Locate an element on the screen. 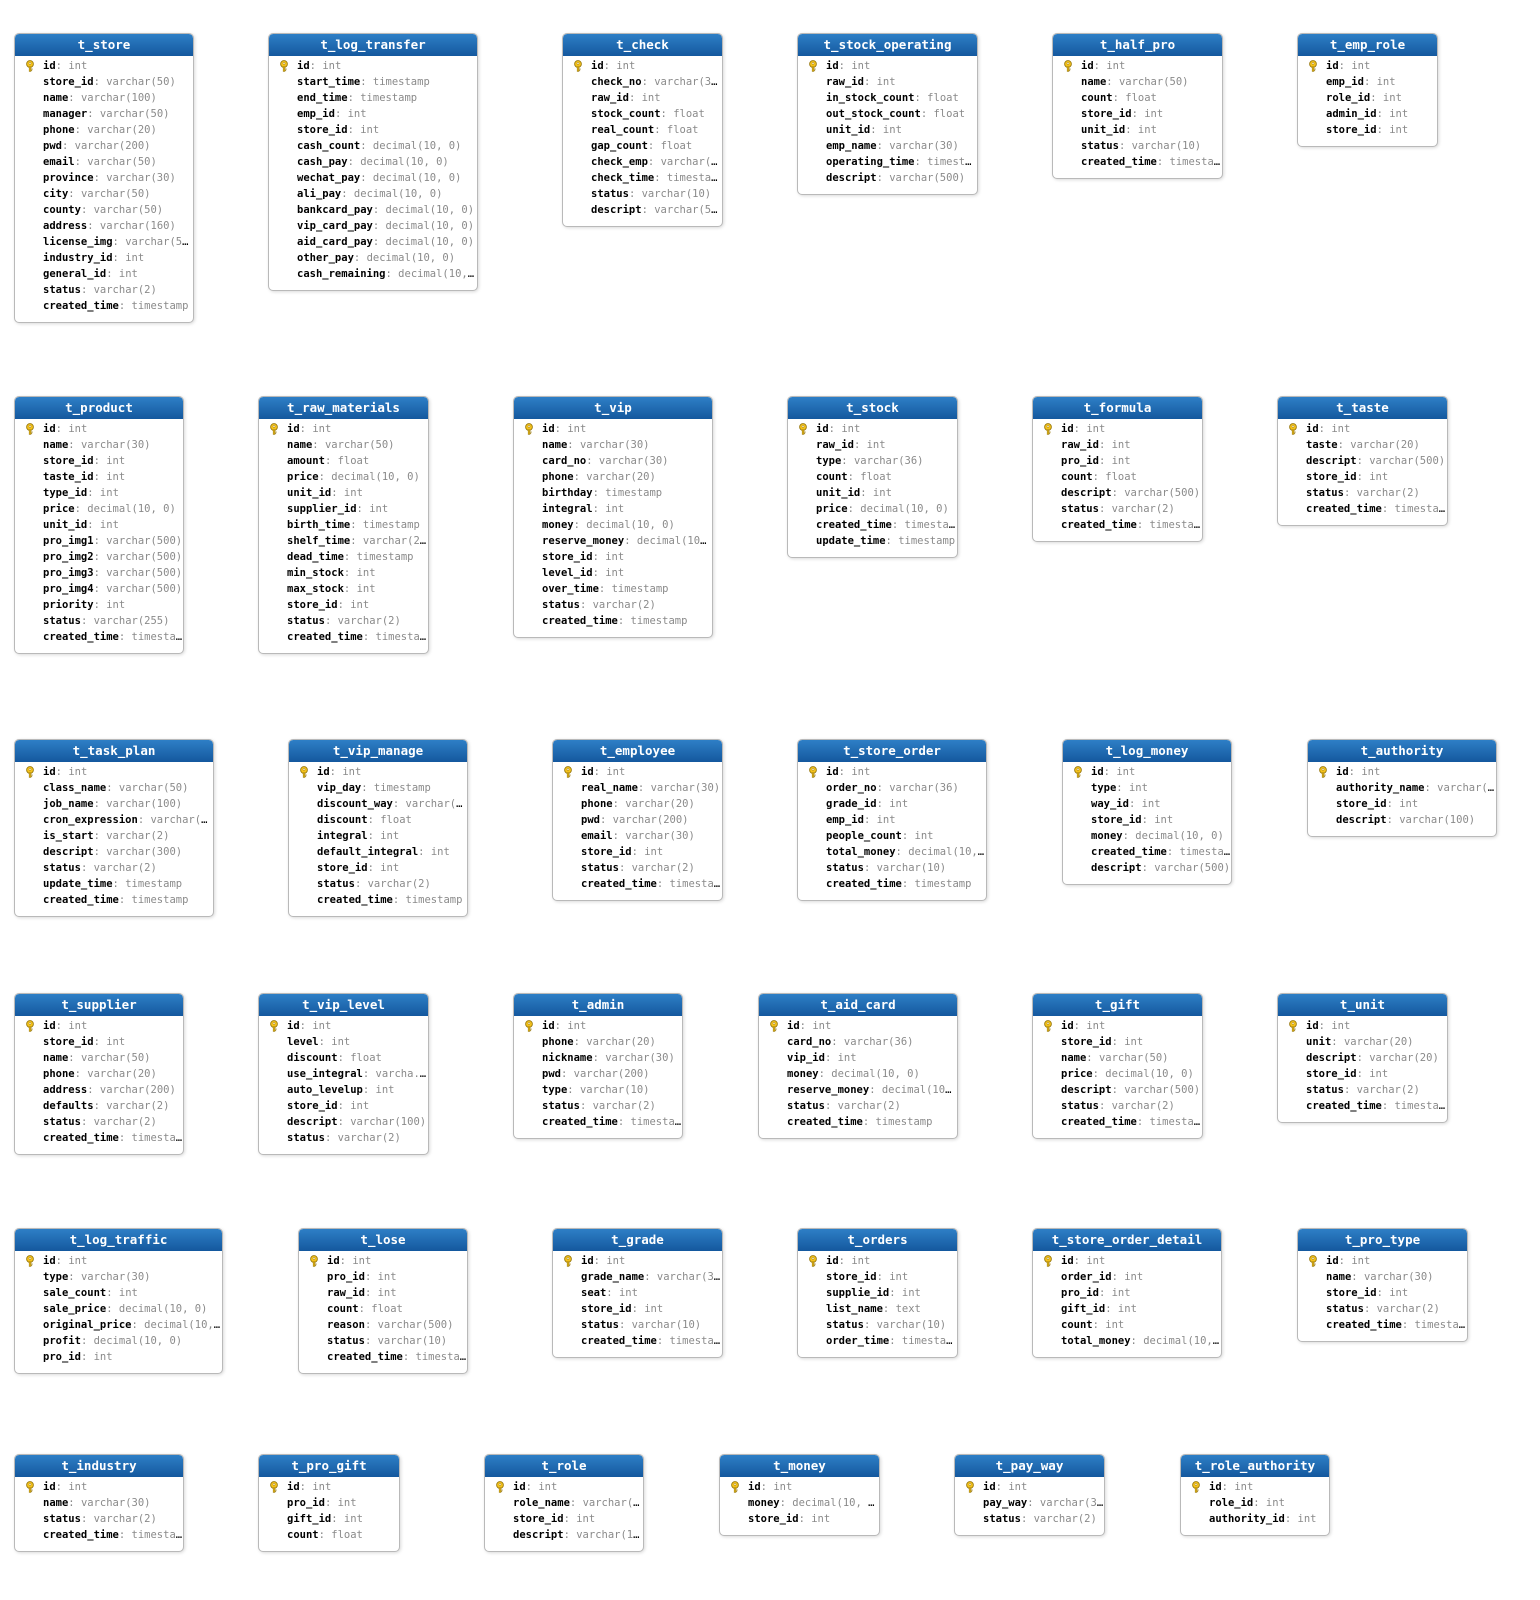 This screenshot has width=1540, height=1600. field-row: pwd: varchar(200) is located at coordinates (104, 146).